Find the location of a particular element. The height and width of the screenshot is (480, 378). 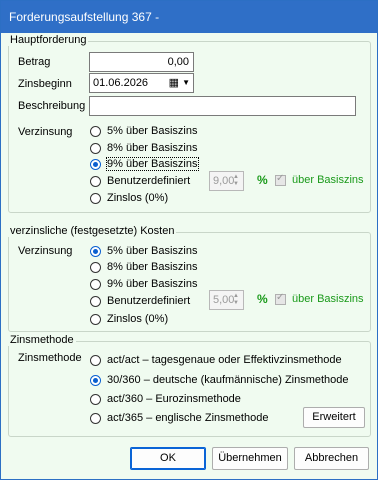

kosten-ueber-basiszins-checkbox: über Basiszins is located at coordinates (319, 298).